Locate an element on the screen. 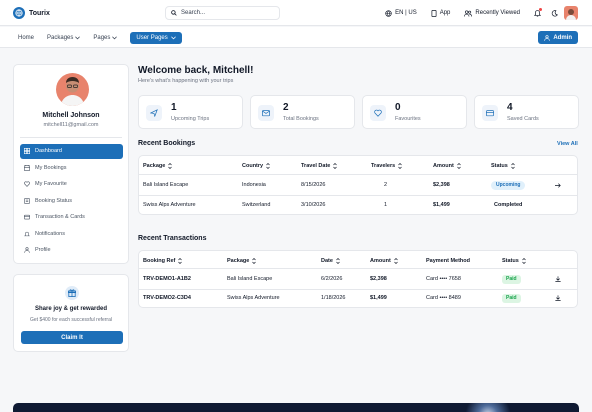 The width and height of the screenshot is (592, 412). app-label: App is located at coordinates (445, 13).